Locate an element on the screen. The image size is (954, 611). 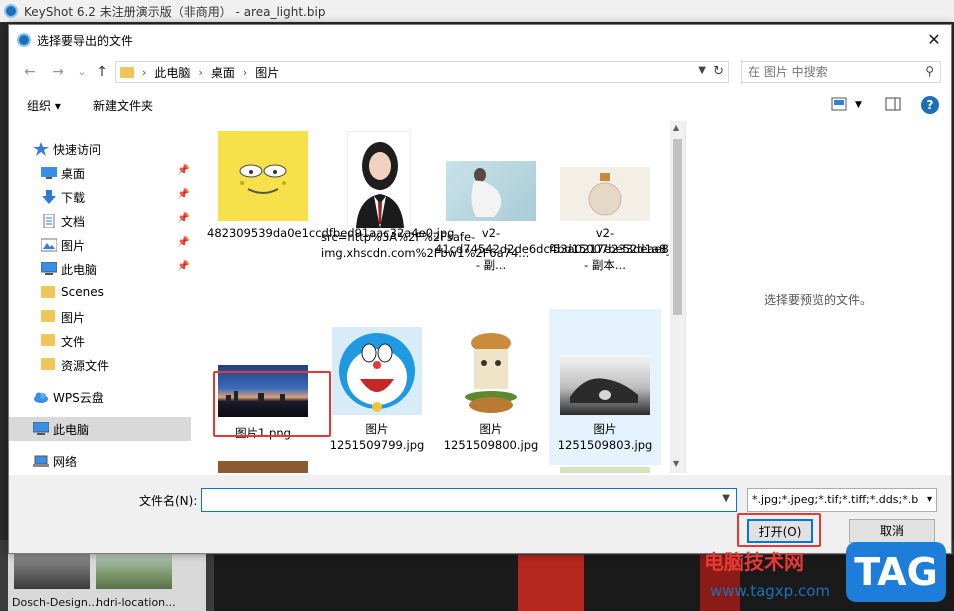
file-name: 图片 1251509800.jpg is located at coordinates (491, 437).